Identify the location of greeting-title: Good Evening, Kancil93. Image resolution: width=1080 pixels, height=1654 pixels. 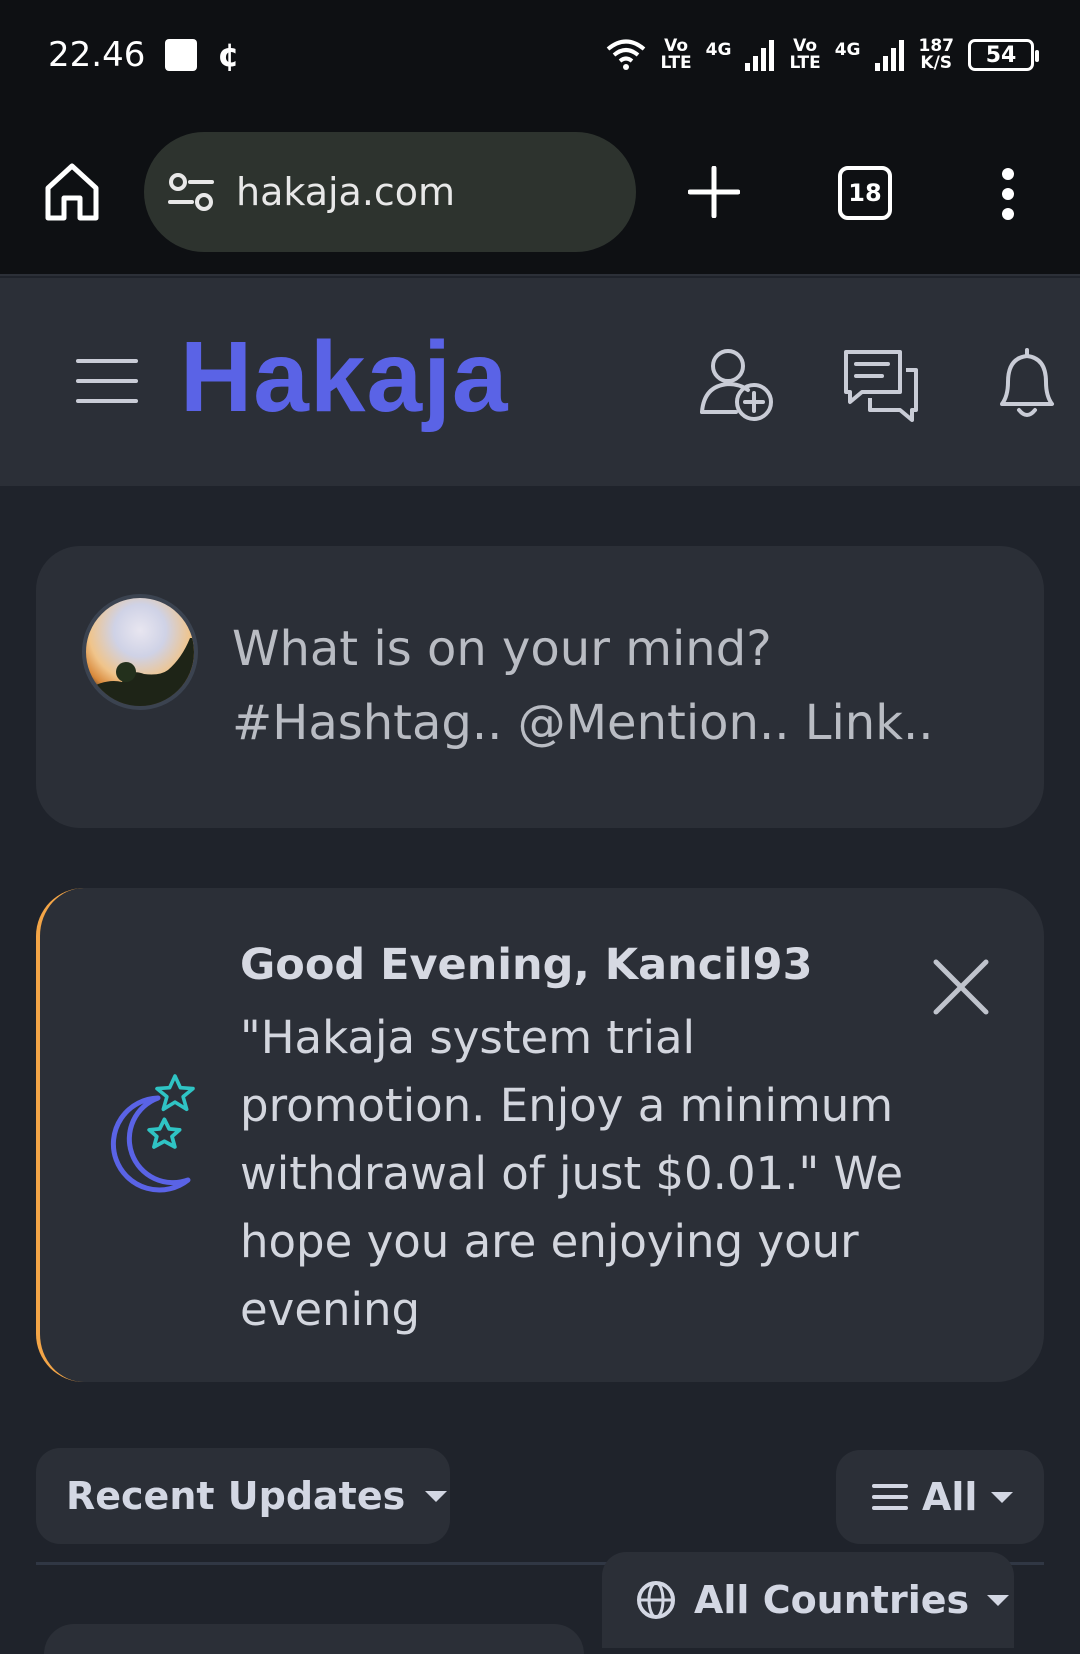
(526, 965).